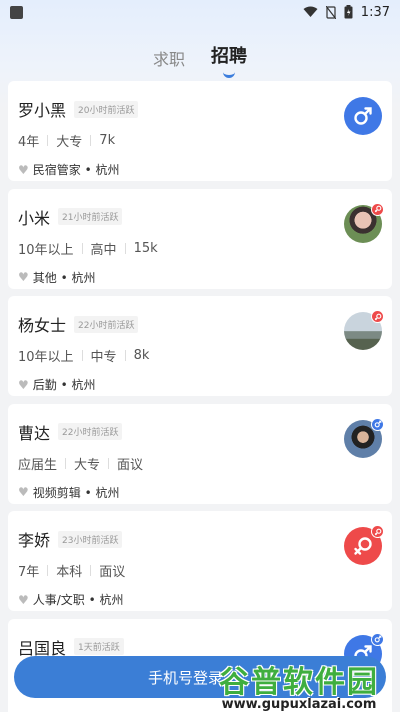 This screenshot has height=712, width=400. What do you see at coordinates (200, 346) in the screenshot?
I see `candidate-card: 杨女士 22小时前活跃 10年以上 中专 8k ♥ 后勤 • 杭州` at bounding box center [200, 346].